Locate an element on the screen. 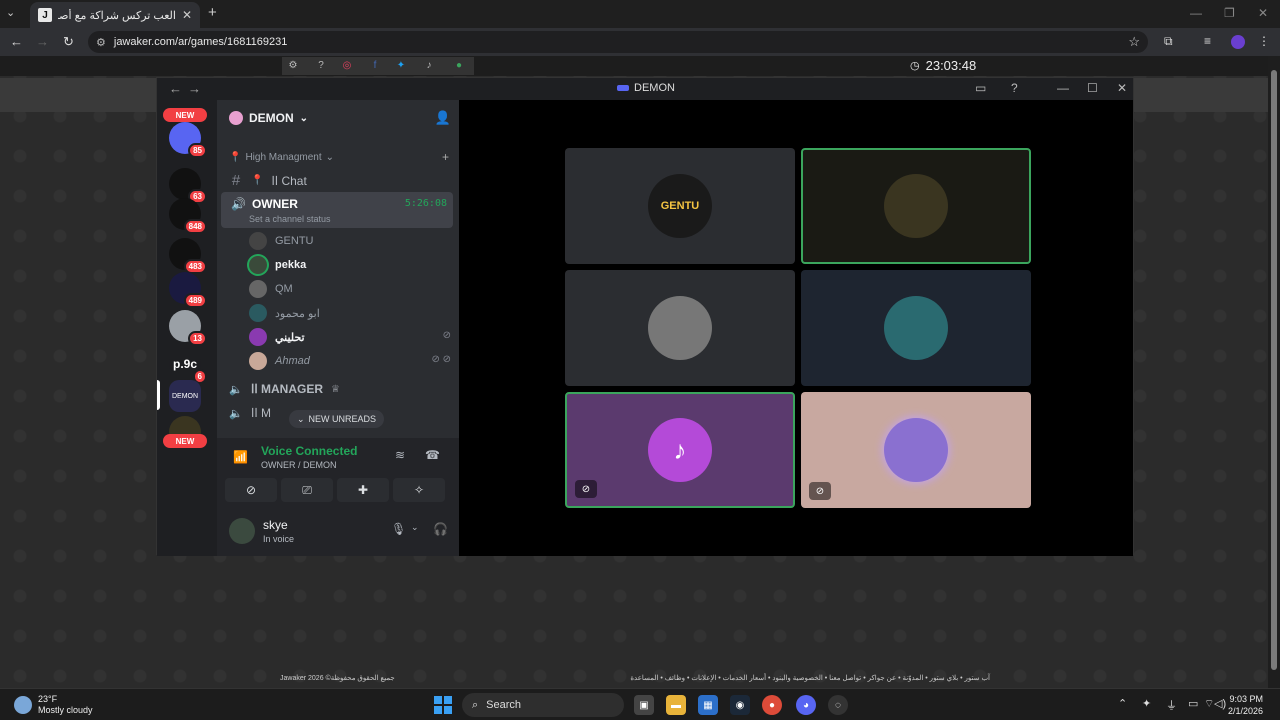 This screenshot has width=1280, height=720. voice-user: Ahmad is located at coordinates (279, 361).